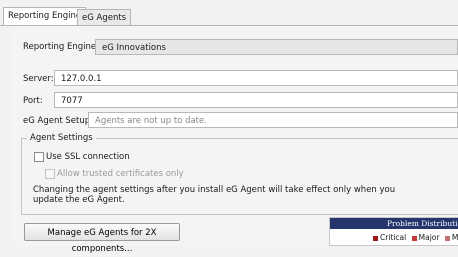  I want to click on problem-distribution-chart: Problem Distributio Critical Major M, so click(393, 231).